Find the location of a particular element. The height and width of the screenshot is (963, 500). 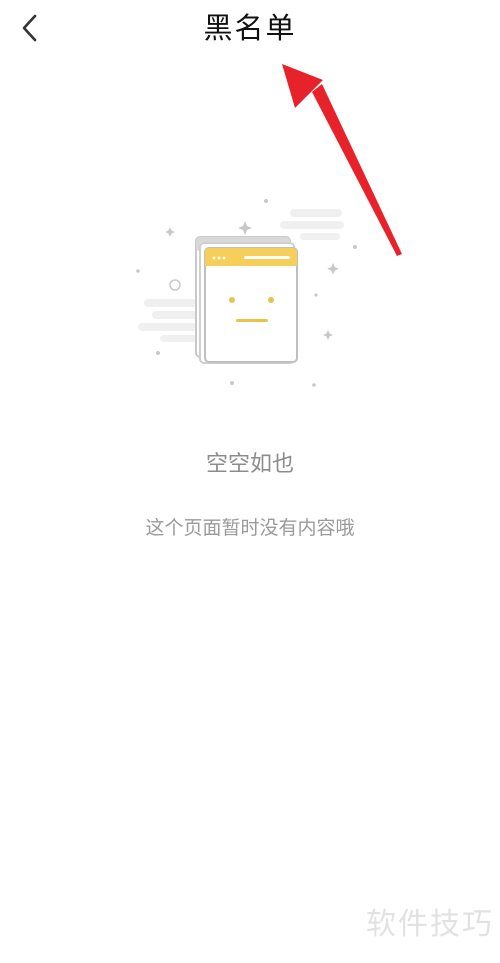

watermark-text: 软件技巧 is located at coordinates (430, 924).